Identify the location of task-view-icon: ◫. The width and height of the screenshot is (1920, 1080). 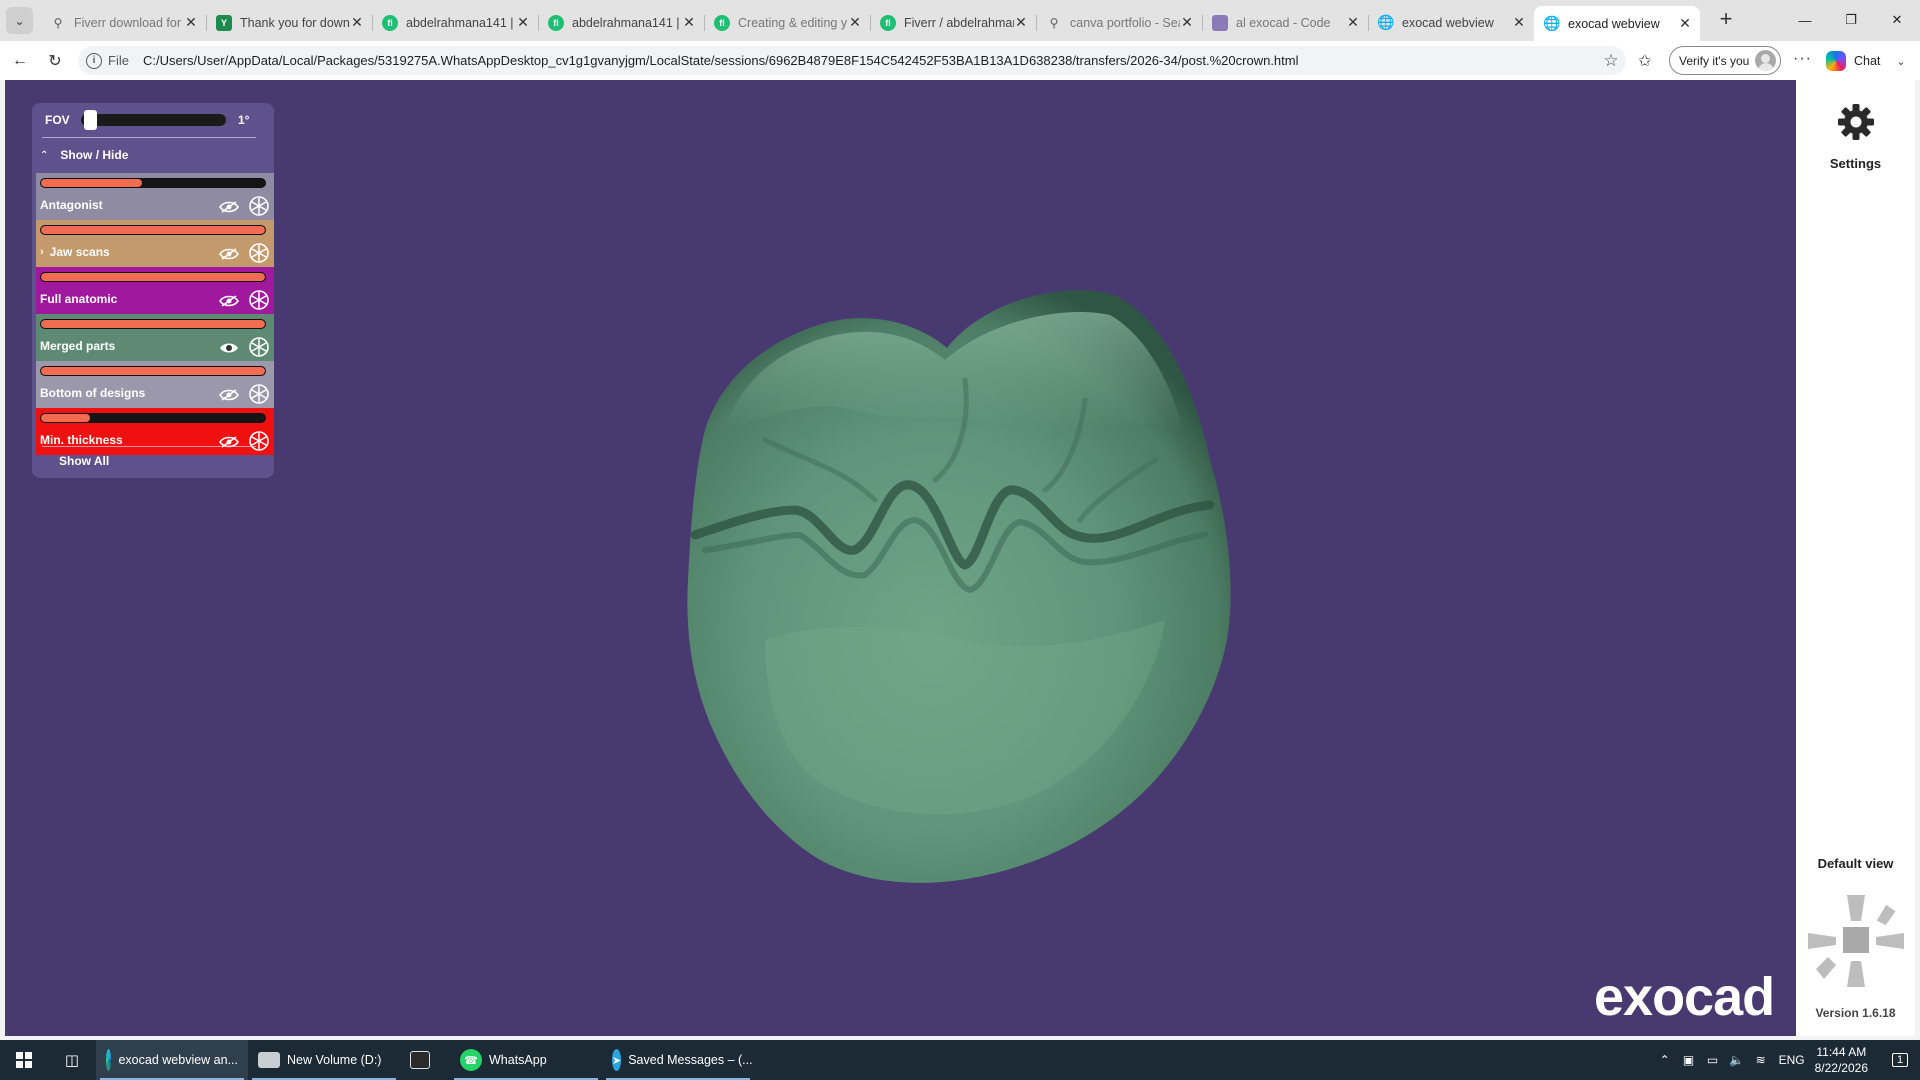
(72, 1060).